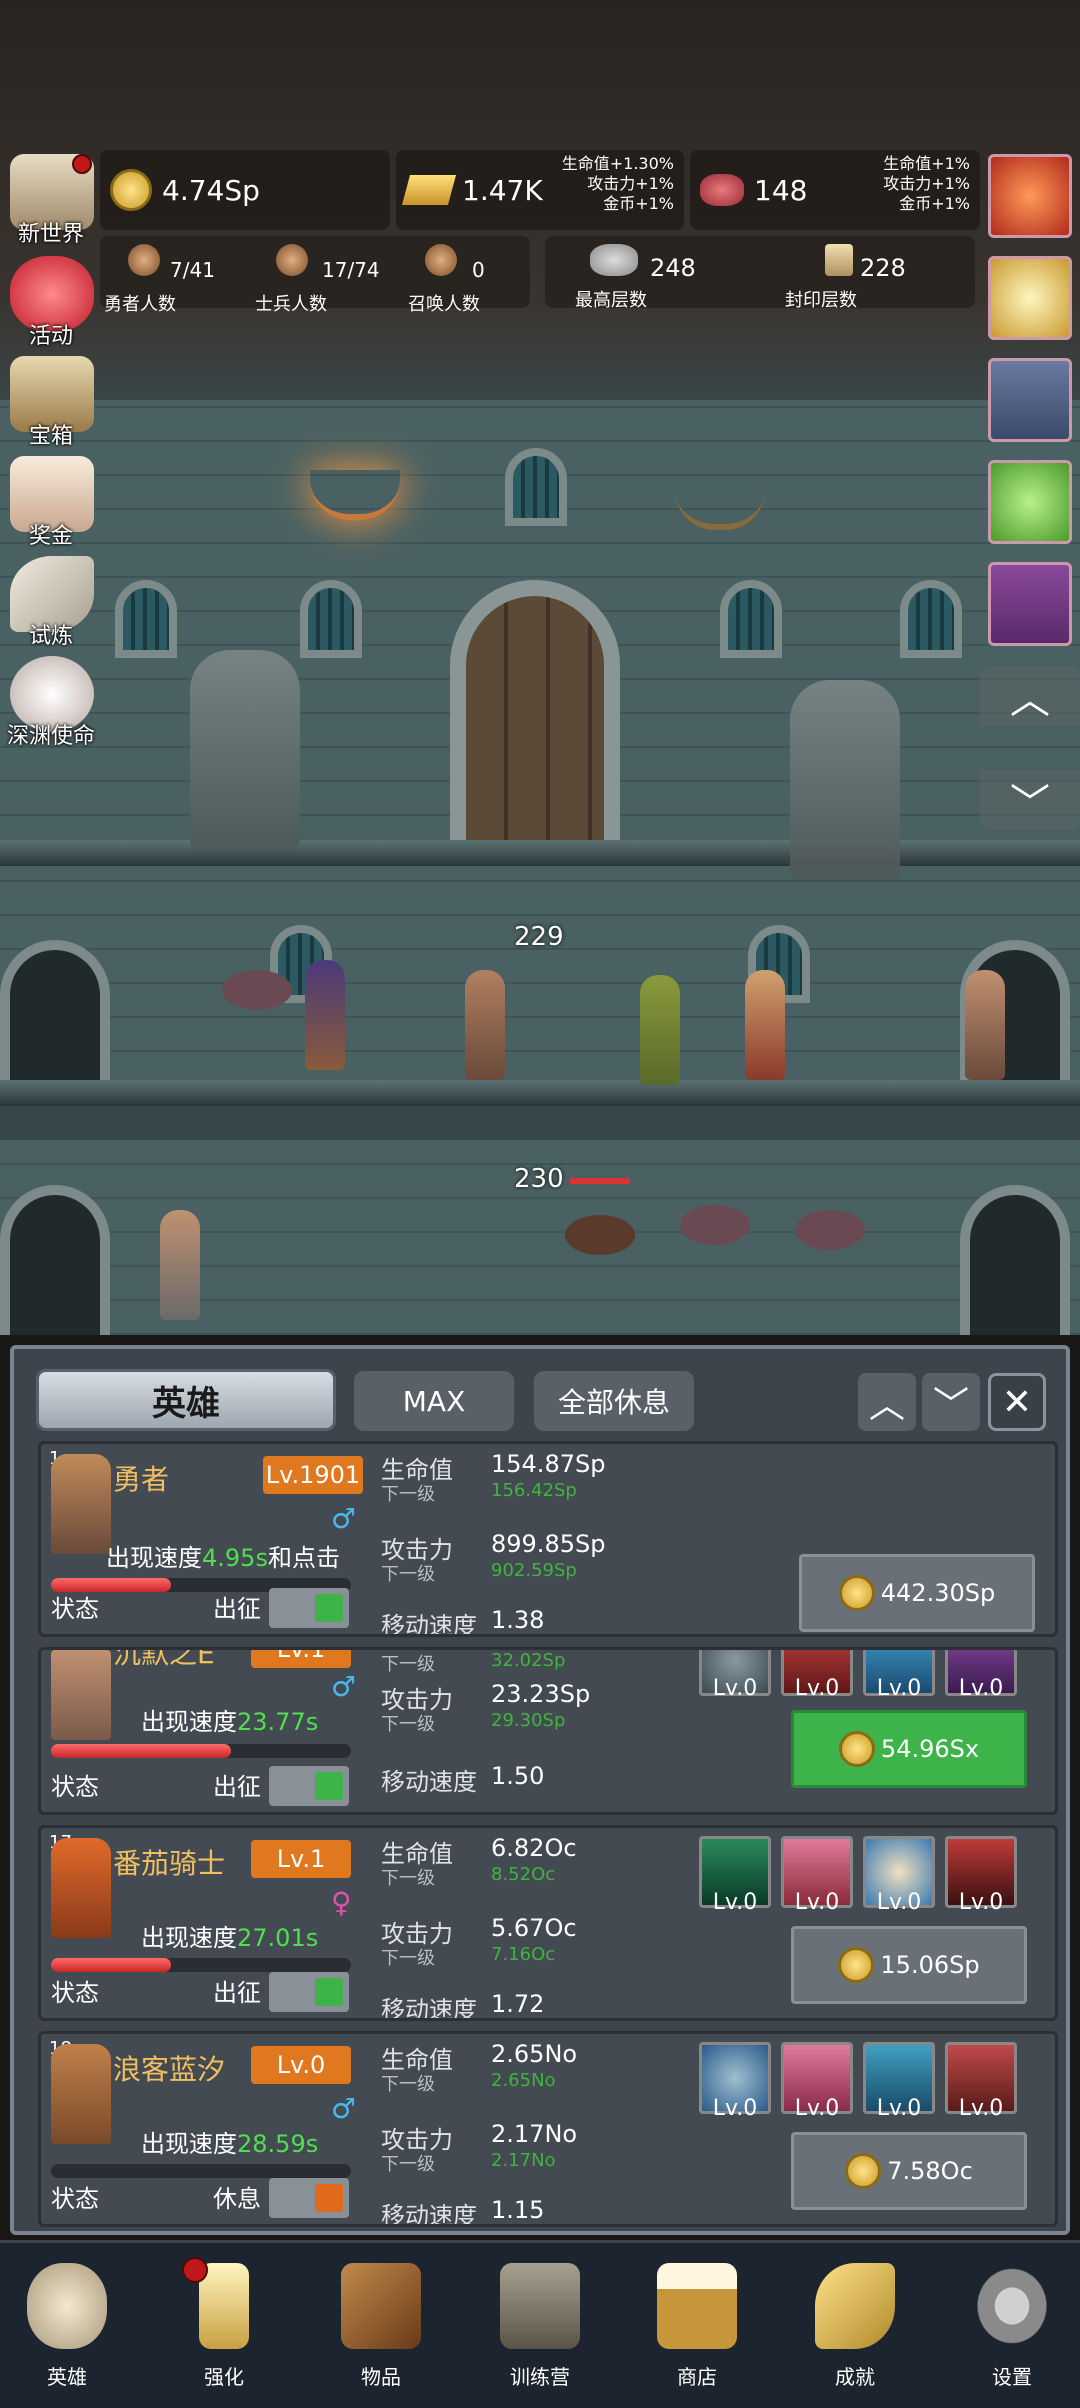 The height and width of the screenshot is (2408, 1080). Describe the element at coordinates (51, 701) in the screenshot. I see `abyss-mission-button: 深渊使命` at that location.